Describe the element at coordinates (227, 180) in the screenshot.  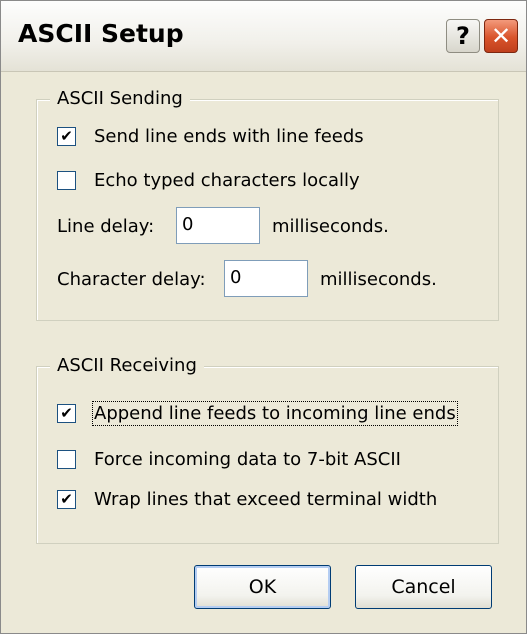
I see `echo-typed-label: Echo typed characters locally` at that location.